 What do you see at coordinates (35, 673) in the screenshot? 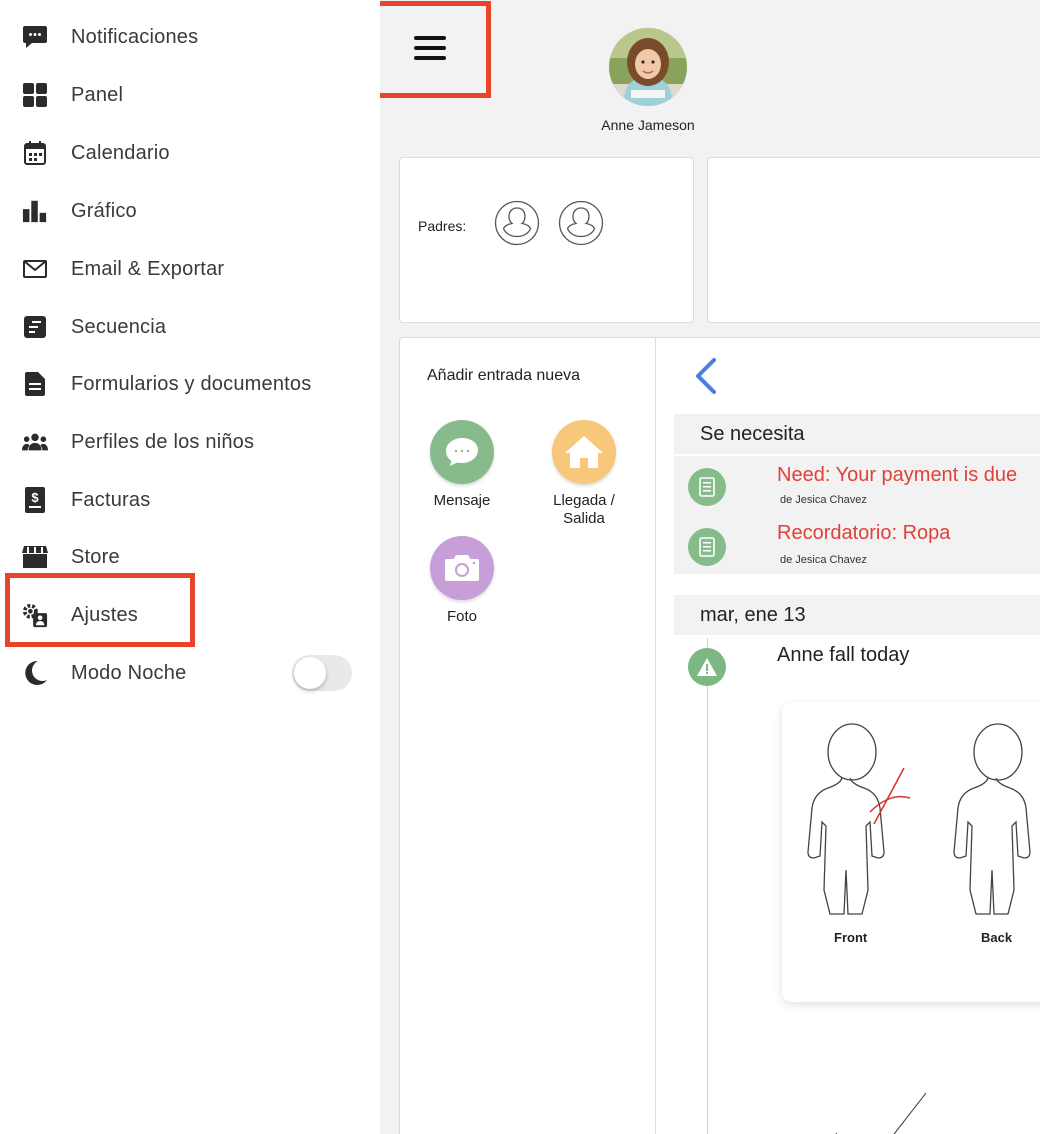
I see `moon-icon` at bounding box center [35, 673].